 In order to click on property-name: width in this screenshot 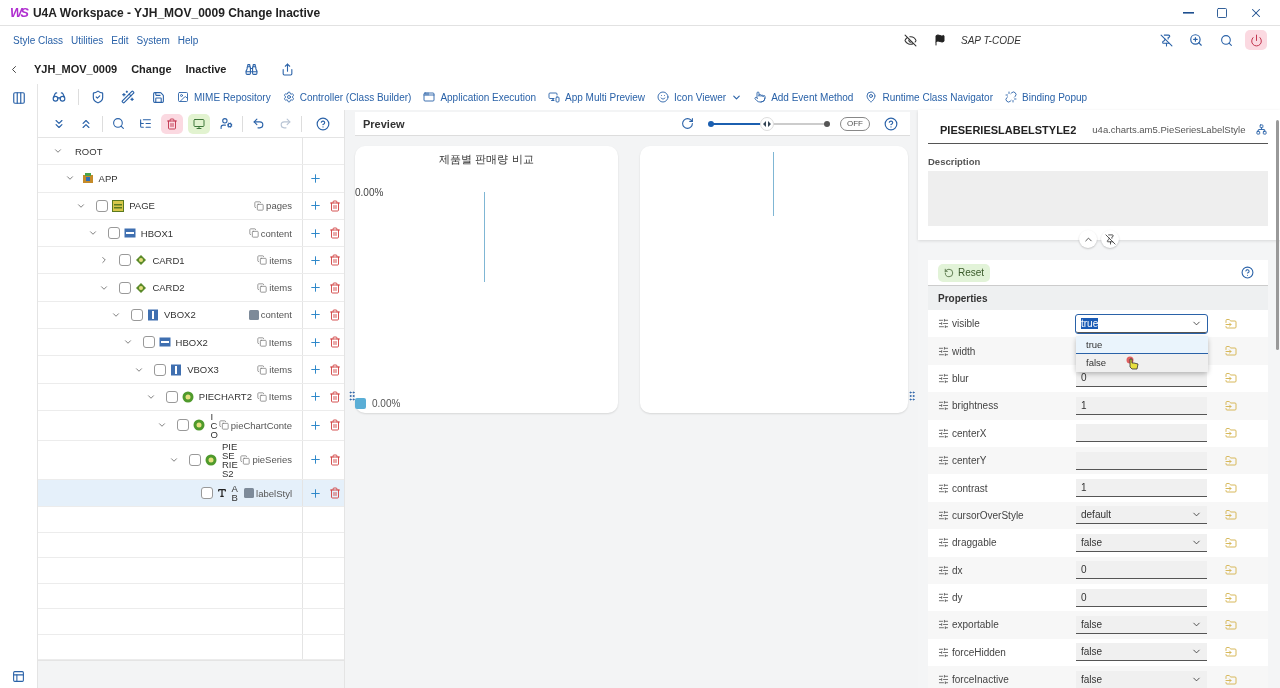, I will do `click(964, 351)`.